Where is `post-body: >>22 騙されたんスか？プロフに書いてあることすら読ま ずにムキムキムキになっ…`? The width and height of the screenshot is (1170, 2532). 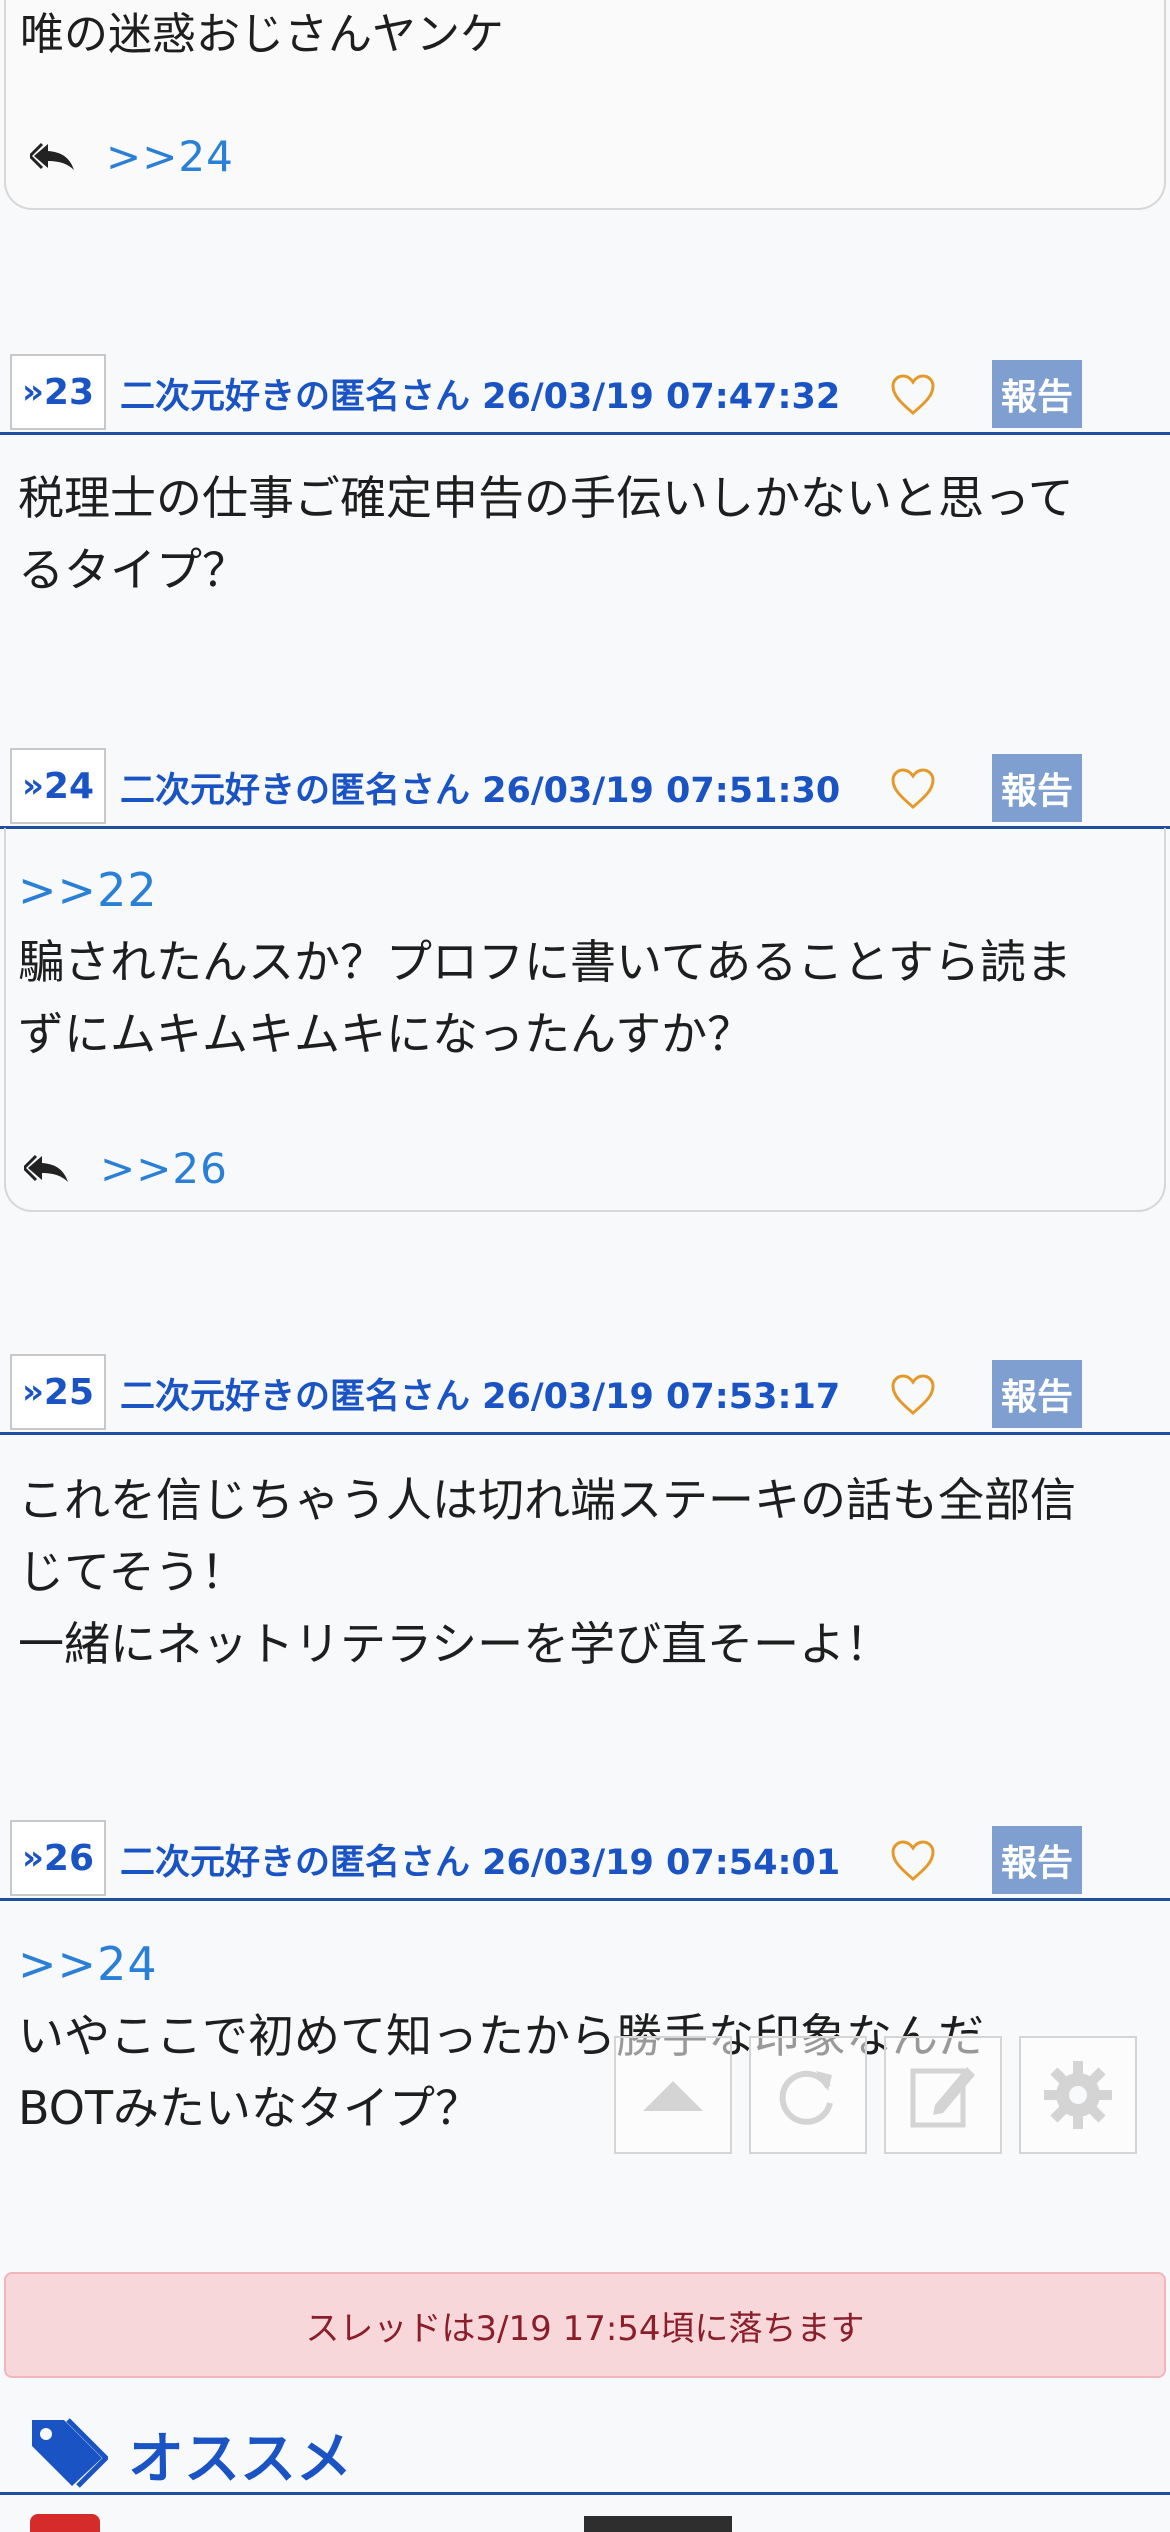 post-body: >>22 騙されたんスか？プロフに書いてあることすら読ま ずにムキムキムキになっ… is located at coordinates (583, 962).